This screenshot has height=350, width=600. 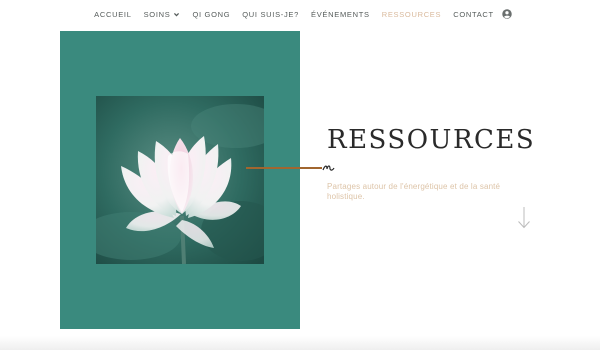 I want to click on user-circle-icon, so click(x=507, y=14).